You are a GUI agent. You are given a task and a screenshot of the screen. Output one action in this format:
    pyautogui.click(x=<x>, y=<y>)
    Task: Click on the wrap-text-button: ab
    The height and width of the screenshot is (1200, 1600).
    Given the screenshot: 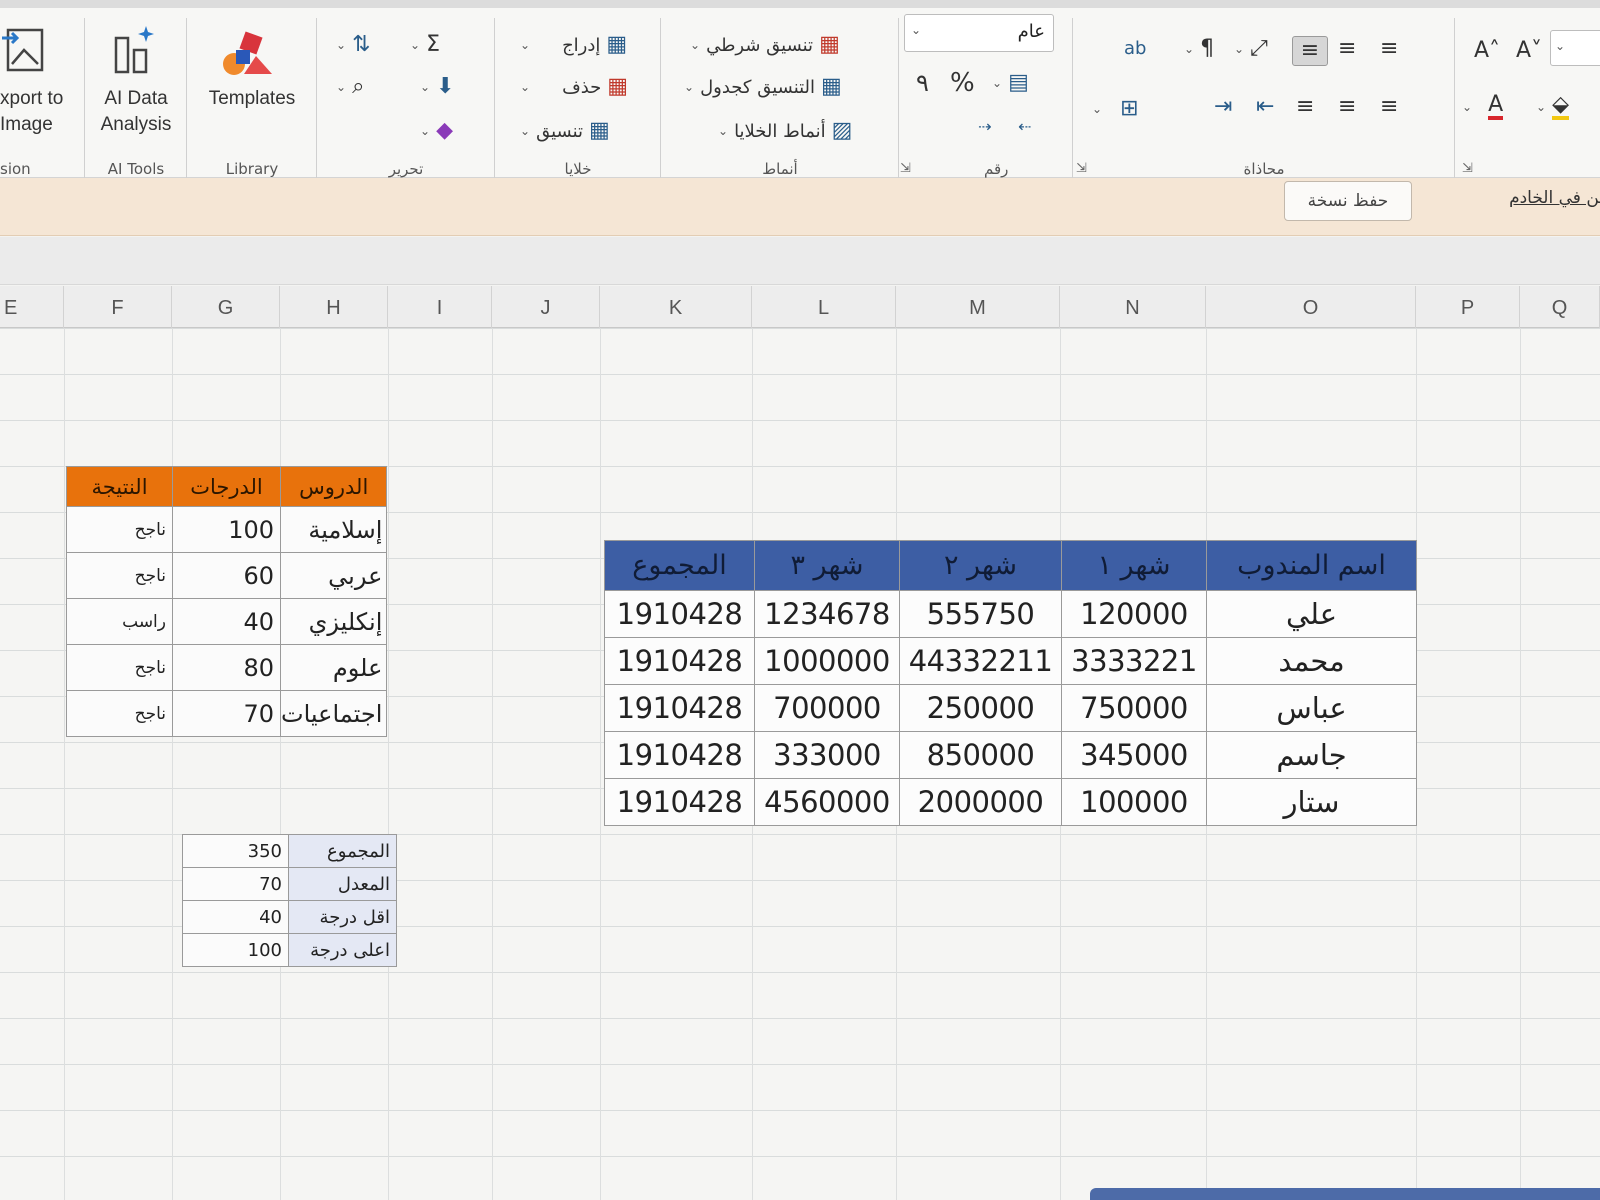 What is the action you would take?
    pyautogui.click(x=1135, y=49)
    